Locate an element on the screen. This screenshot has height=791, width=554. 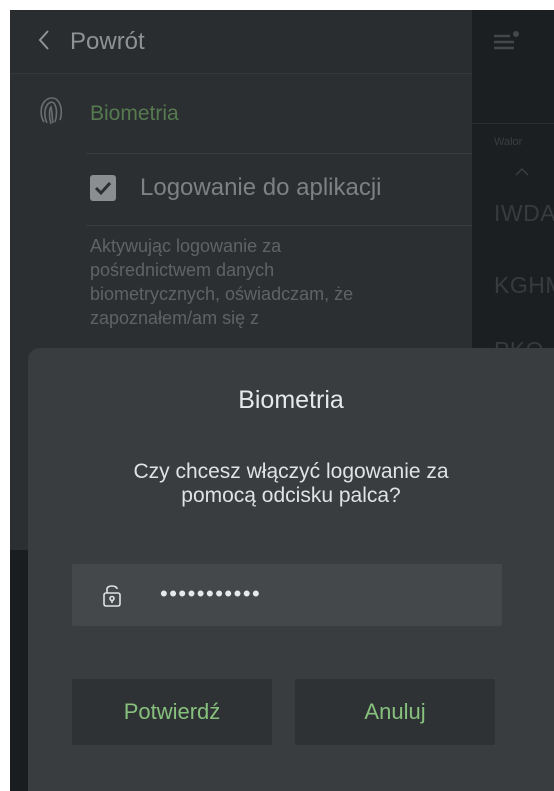
login-checkbox is located at coordinates (103, 188).